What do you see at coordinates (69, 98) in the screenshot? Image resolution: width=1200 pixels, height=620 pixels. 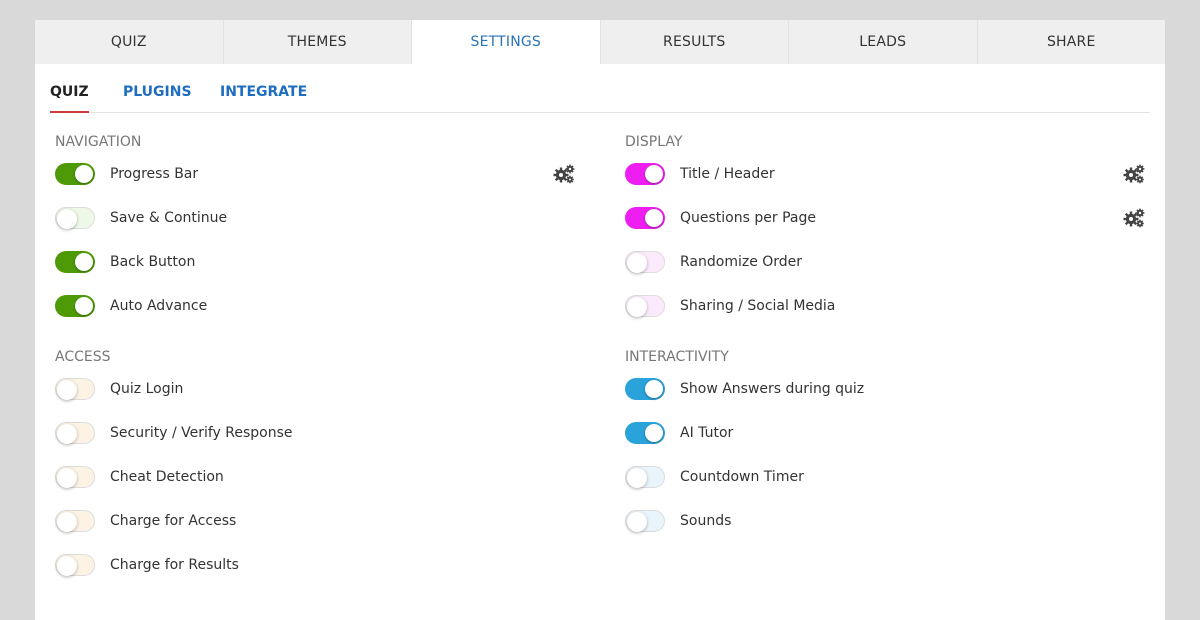 I see `subtab-quiz: QUIZ` at bounding box center [69, 98].